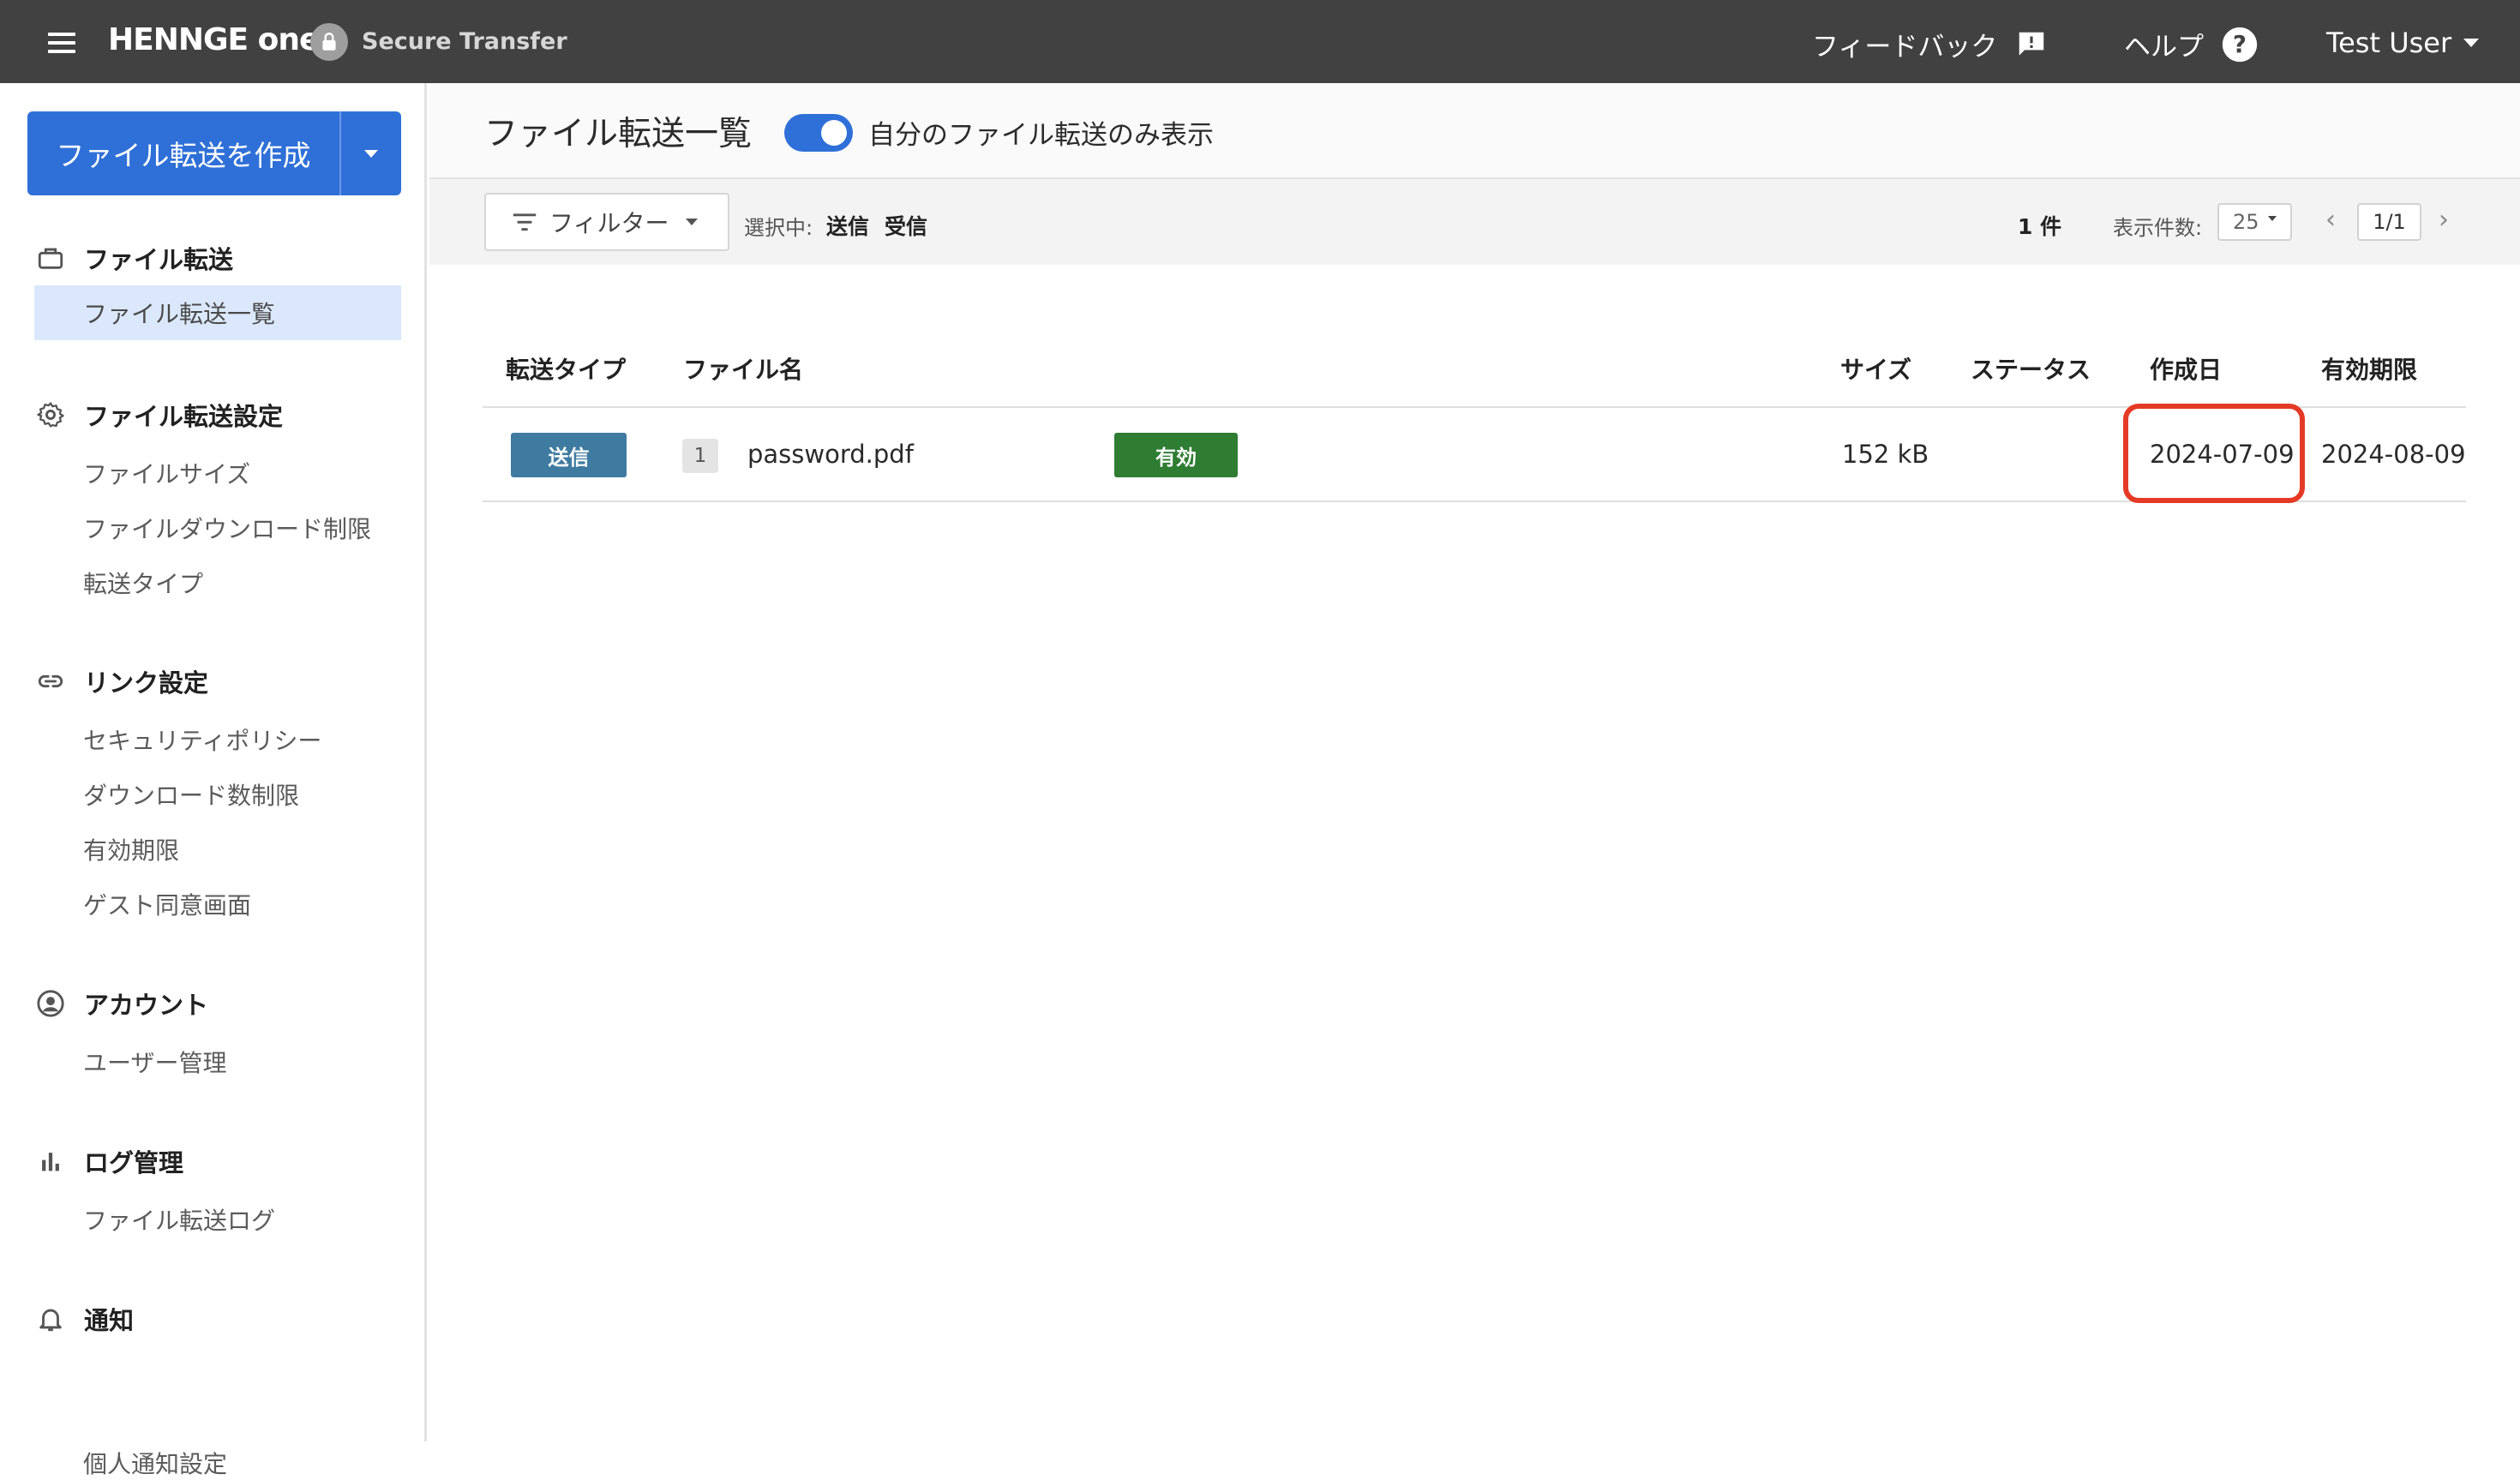  What do you see at coordinates (217, 312) in the screenshot?
I see `sidebar-item-transfer-list: ファイル転送一覧` at bounding box center [217, 312].